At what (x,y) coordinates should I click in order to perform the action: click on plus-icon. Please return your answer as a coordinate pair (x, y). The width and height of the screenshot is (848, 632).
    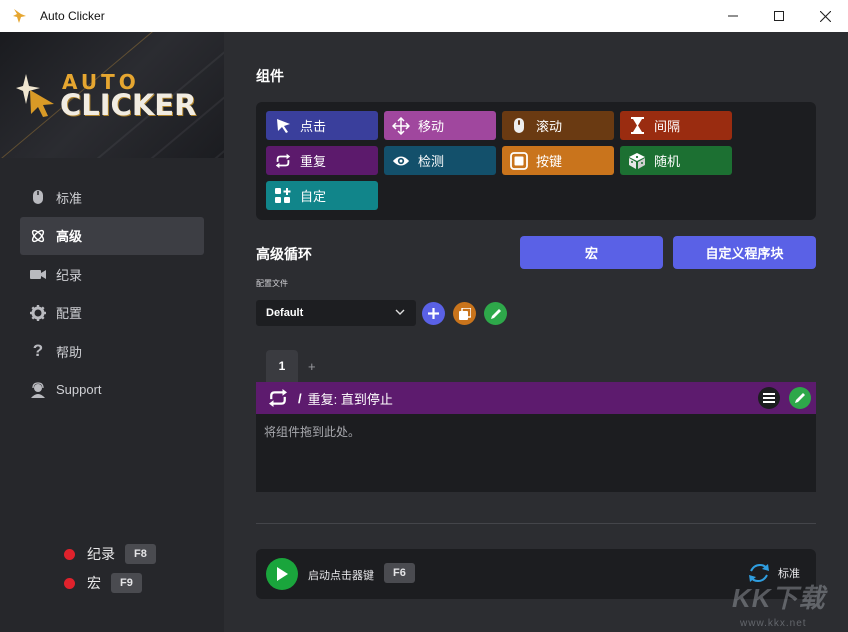
    Looking at the image, I should click on (433, 313).